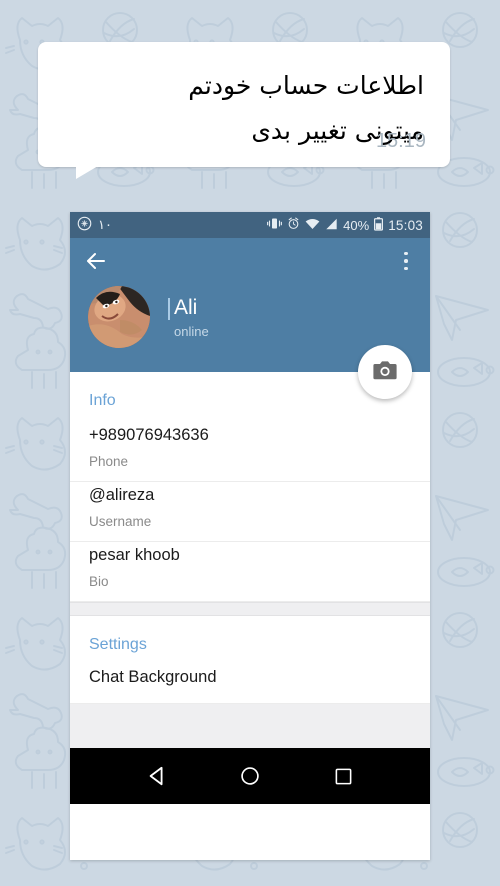 This screenshot has width=500, height=886. Describe the element at coordinates (157, 776) in the screenshot. I see `nav-back-icon` at that location.